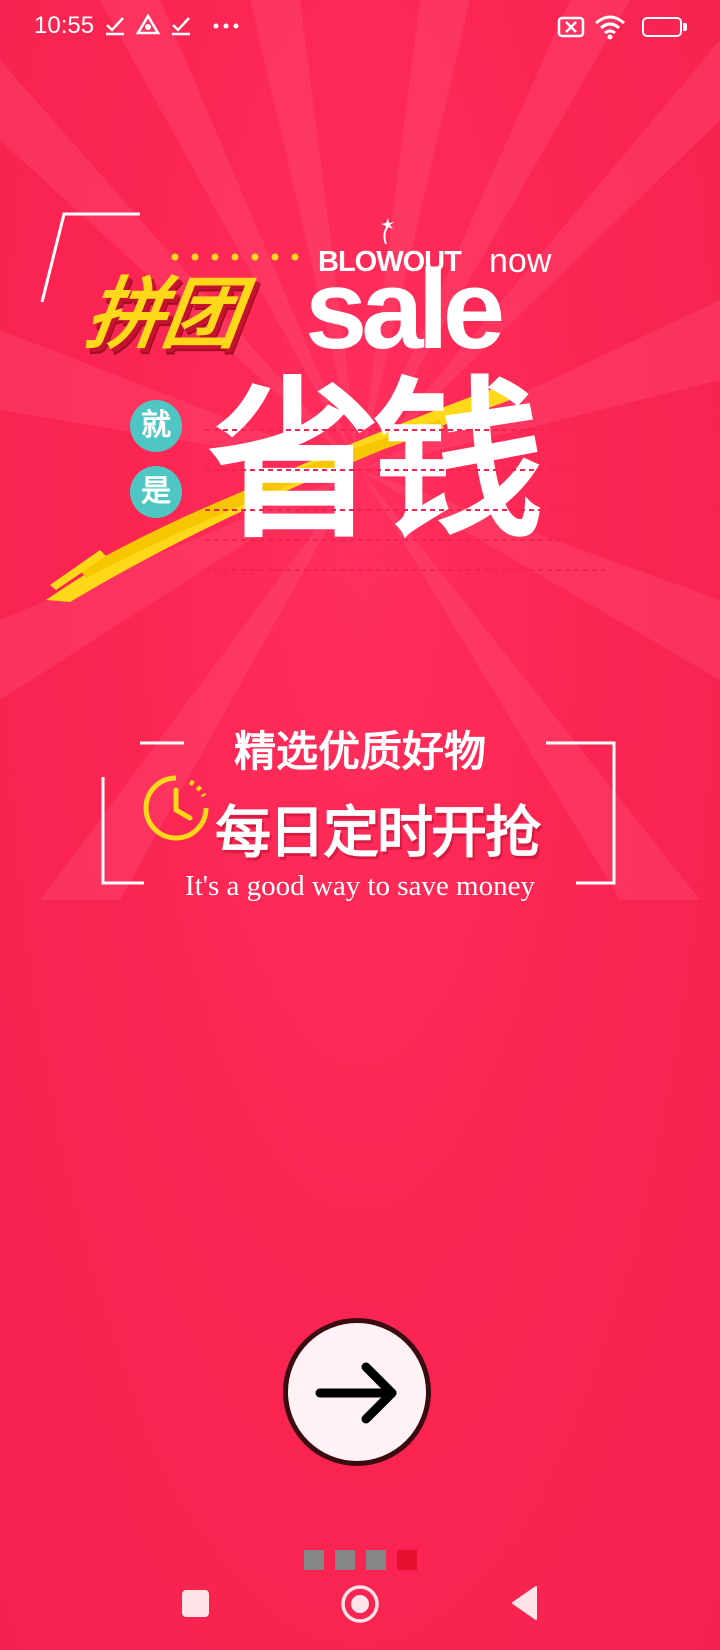  Describe the element at coordinates (359, 751) in the screenshot. I see `tagline-line-1: 精选优质好物` at that location.